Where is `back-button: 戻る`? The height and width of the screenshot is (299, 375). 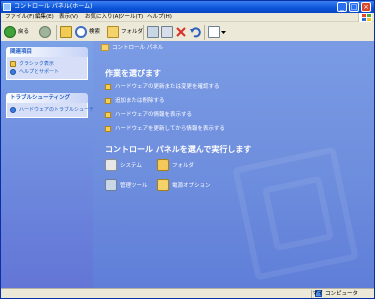 back-button: 戻る is located at coordinates (19, 32).